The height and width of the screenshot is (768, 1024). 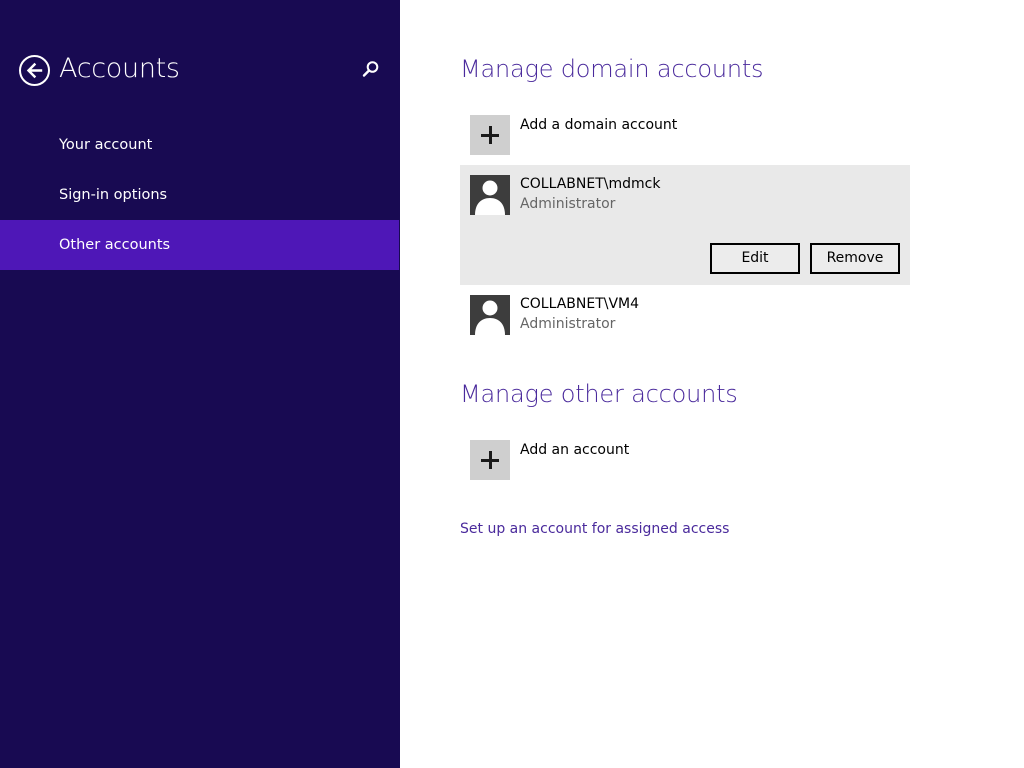 I want to click on account-item-vm4: COLLABNET\VM4 Administrator, so click(x=685, y=315).